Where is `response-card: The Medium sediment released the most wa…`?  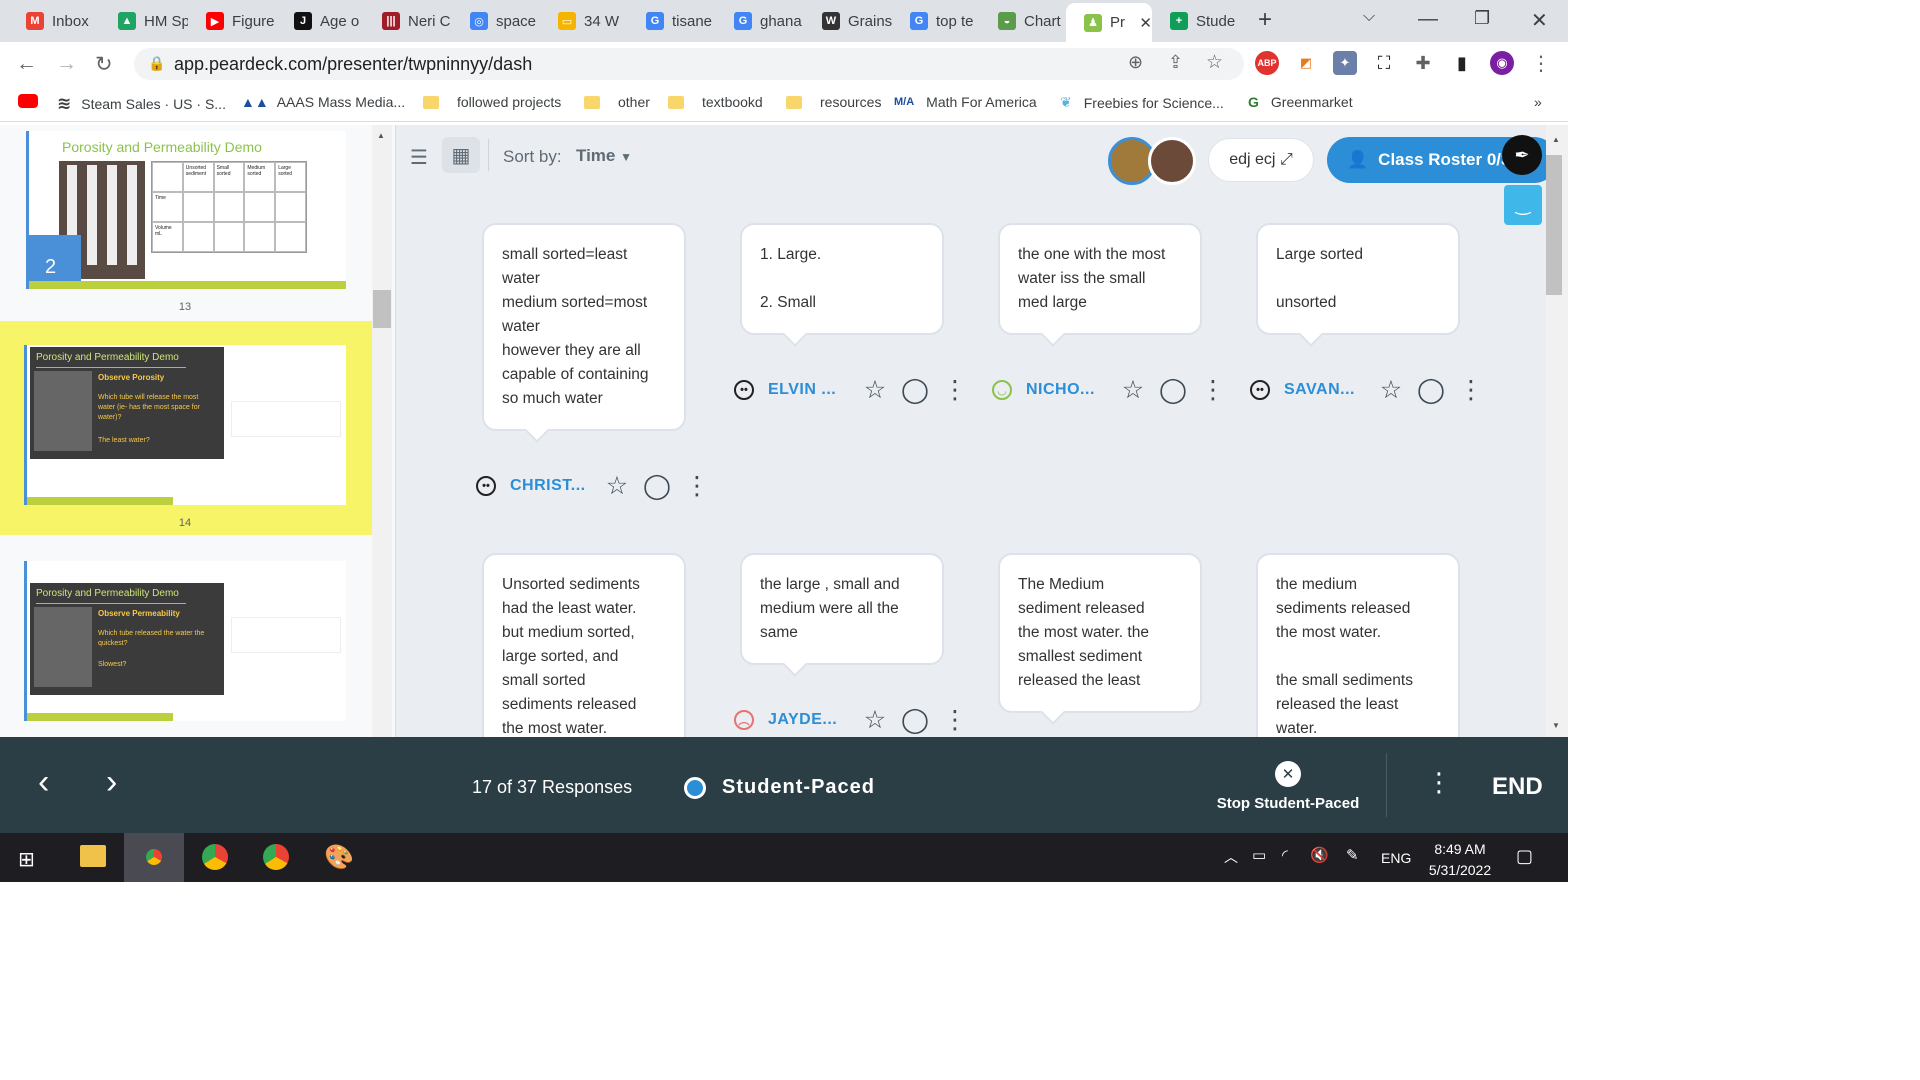 response-card: The Medium sediment released the most wa… is located at coordinates (1100, 633).